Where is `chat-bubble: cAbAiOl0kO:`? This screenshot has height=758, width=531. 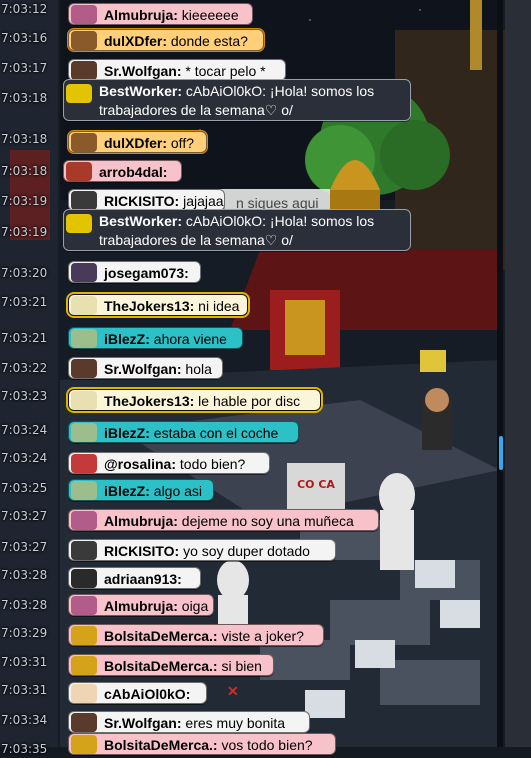
chat-bubble: cAbAiOl0kO: is located at coordinates (137, 693).